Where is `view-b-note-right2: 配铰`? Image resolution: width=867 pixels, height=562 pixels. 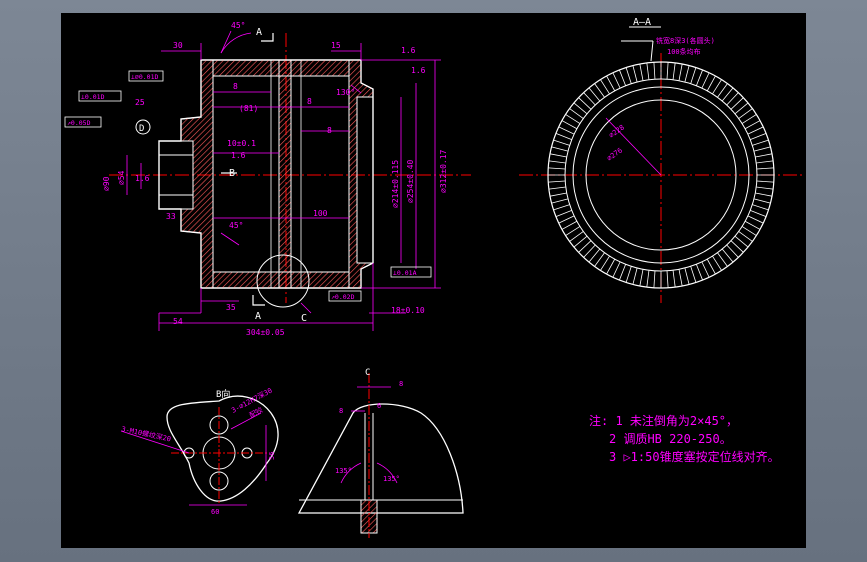 view-b-note-right2: 配铰 is located at coordinates (256, 412).